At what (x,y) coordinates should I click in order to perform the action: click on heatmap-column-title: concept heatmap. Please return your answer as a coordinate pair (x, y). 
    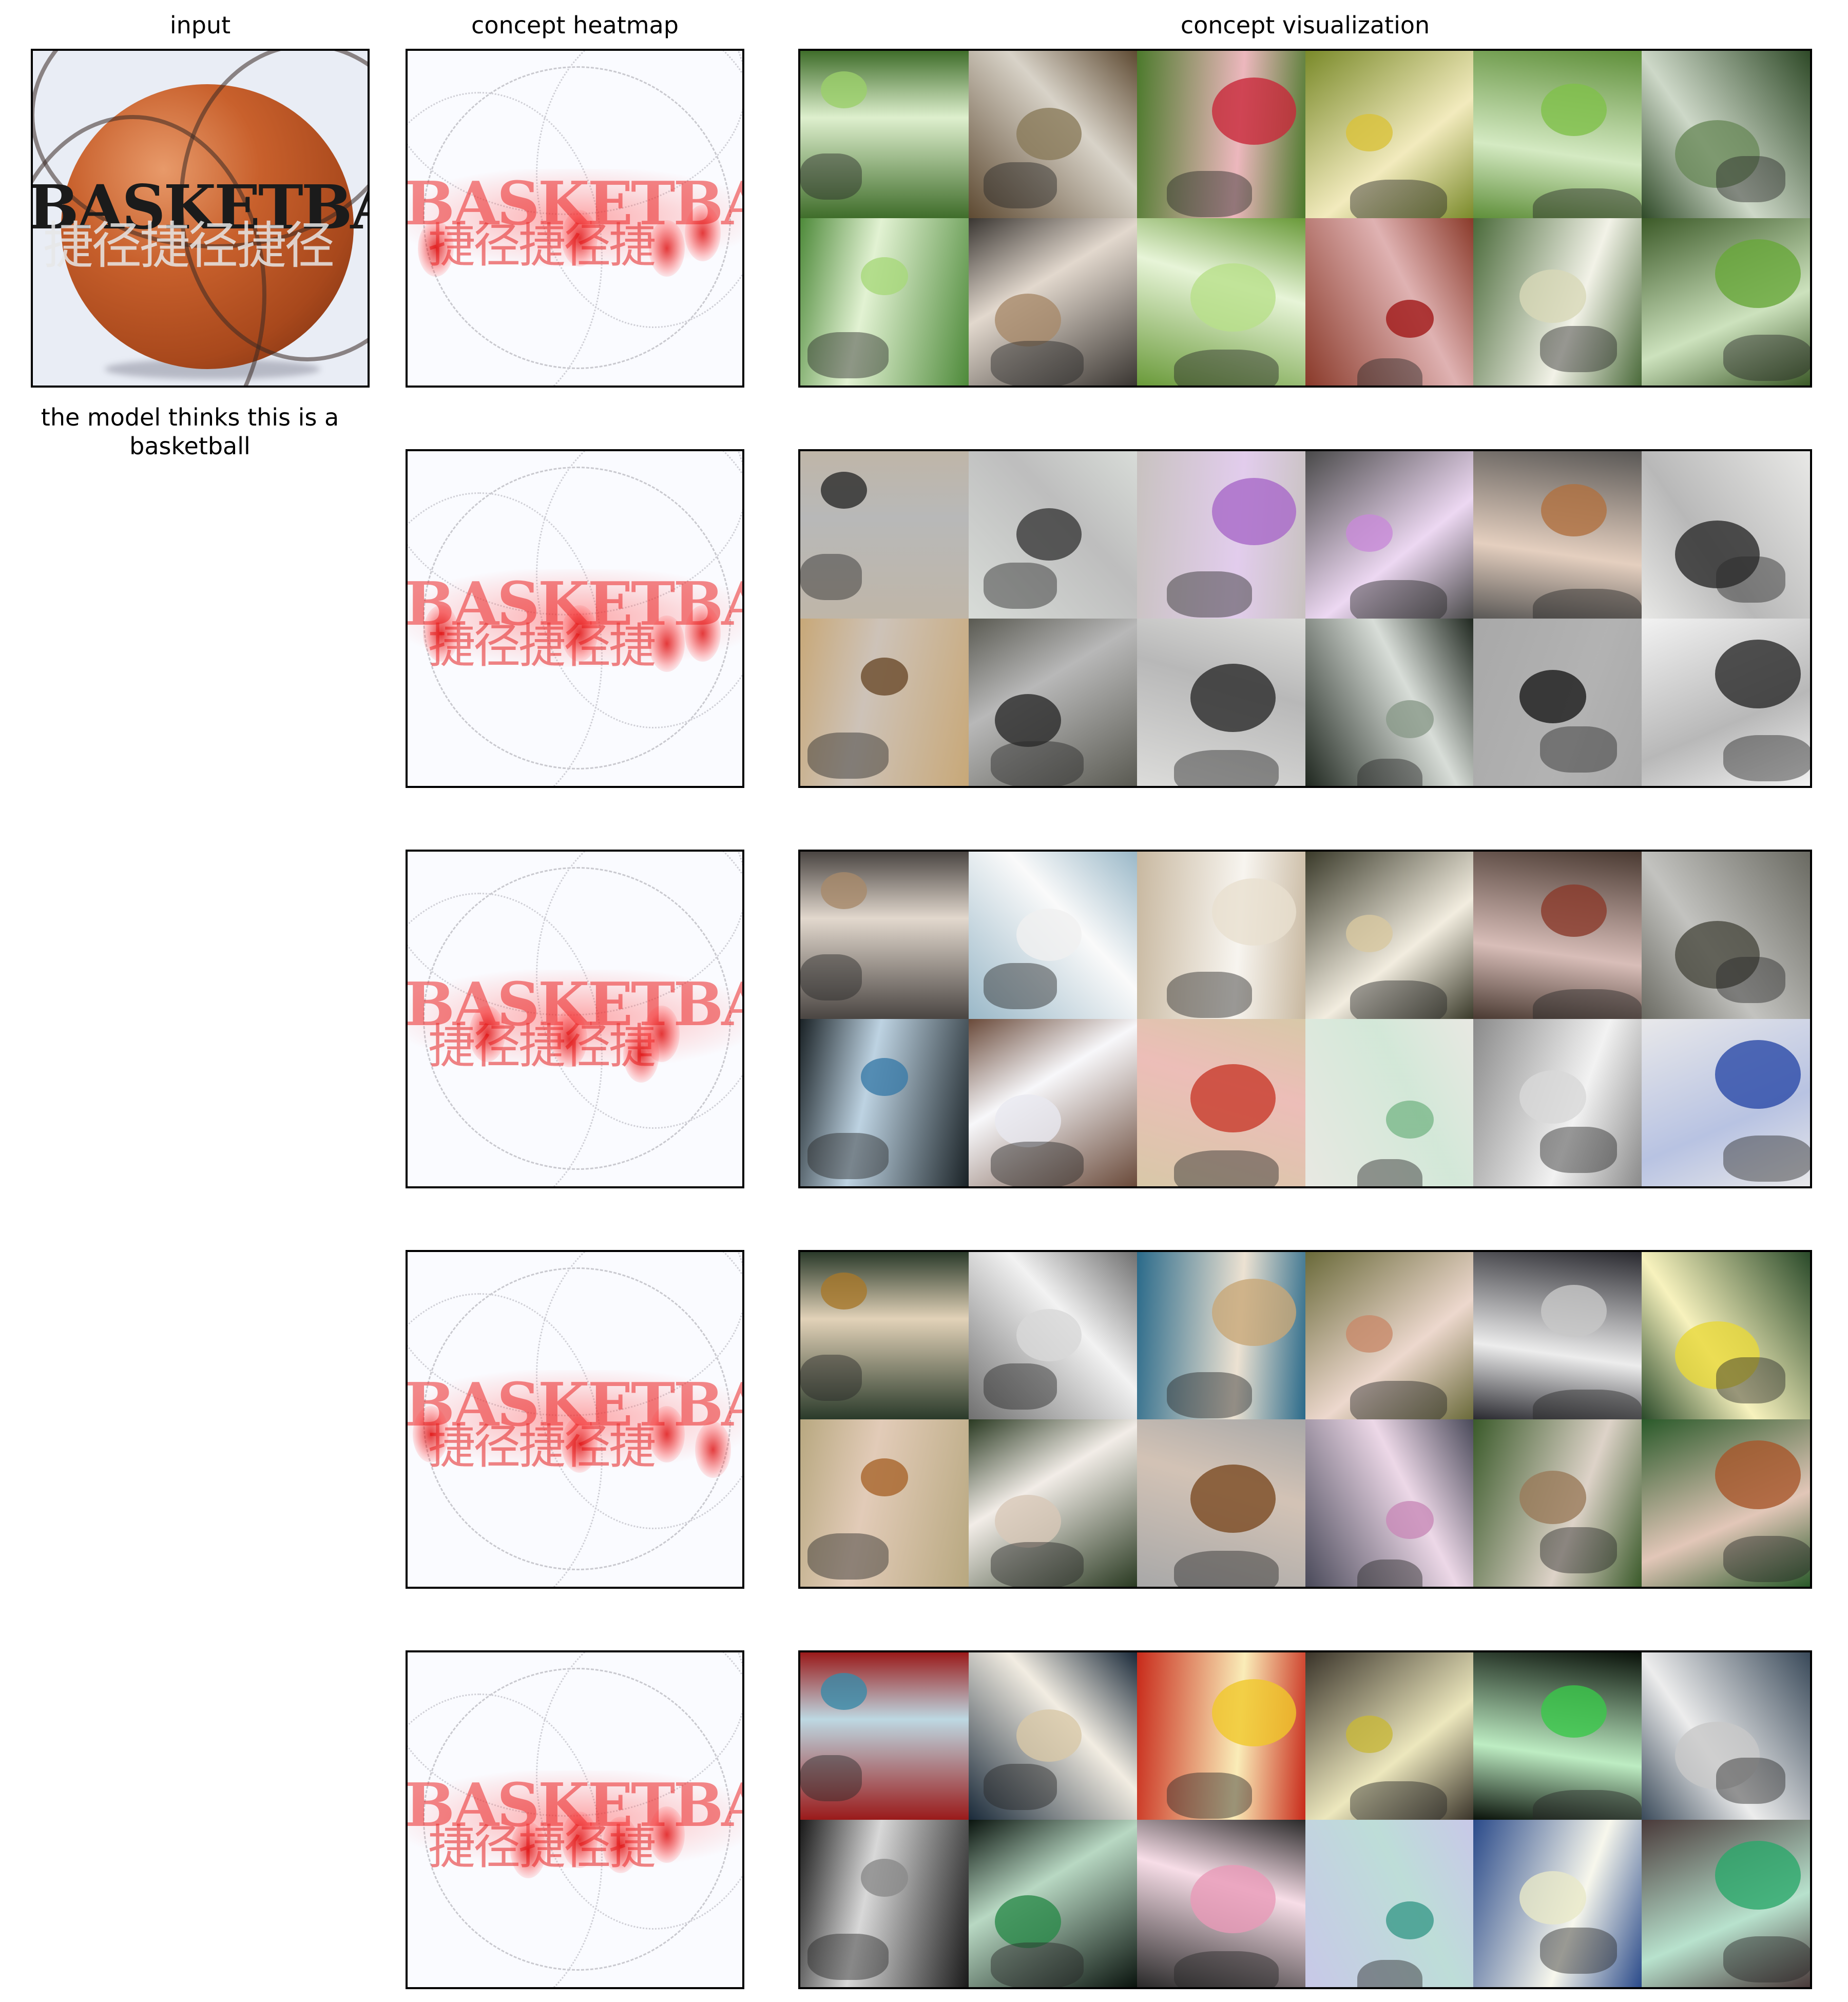
    Looking at the image, I should click on (575, 25).